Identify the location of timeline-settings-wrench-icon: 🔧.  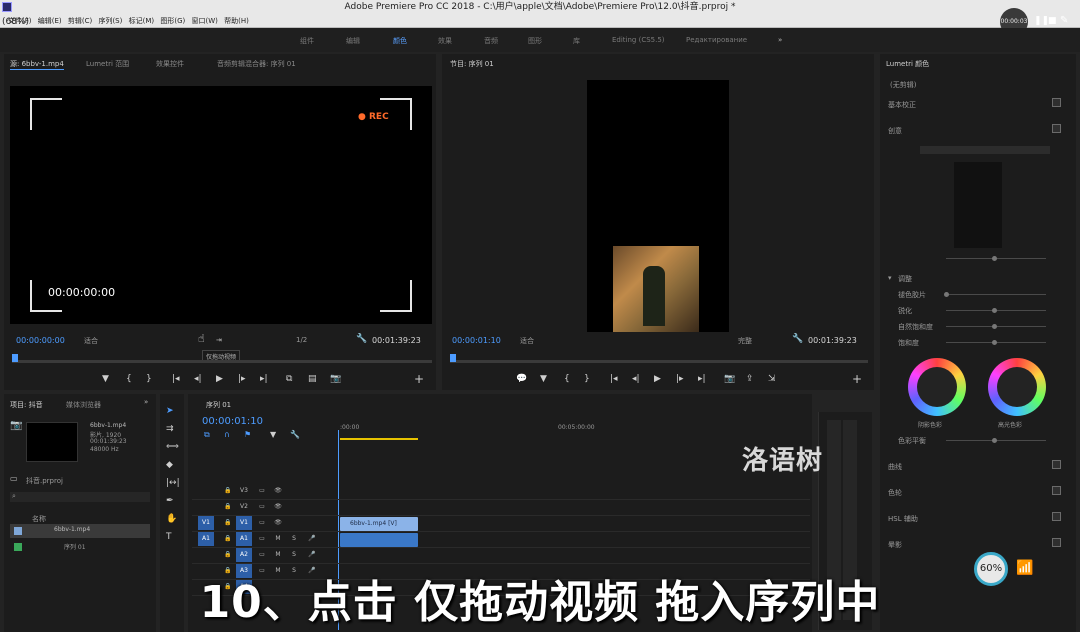
(295, 434).